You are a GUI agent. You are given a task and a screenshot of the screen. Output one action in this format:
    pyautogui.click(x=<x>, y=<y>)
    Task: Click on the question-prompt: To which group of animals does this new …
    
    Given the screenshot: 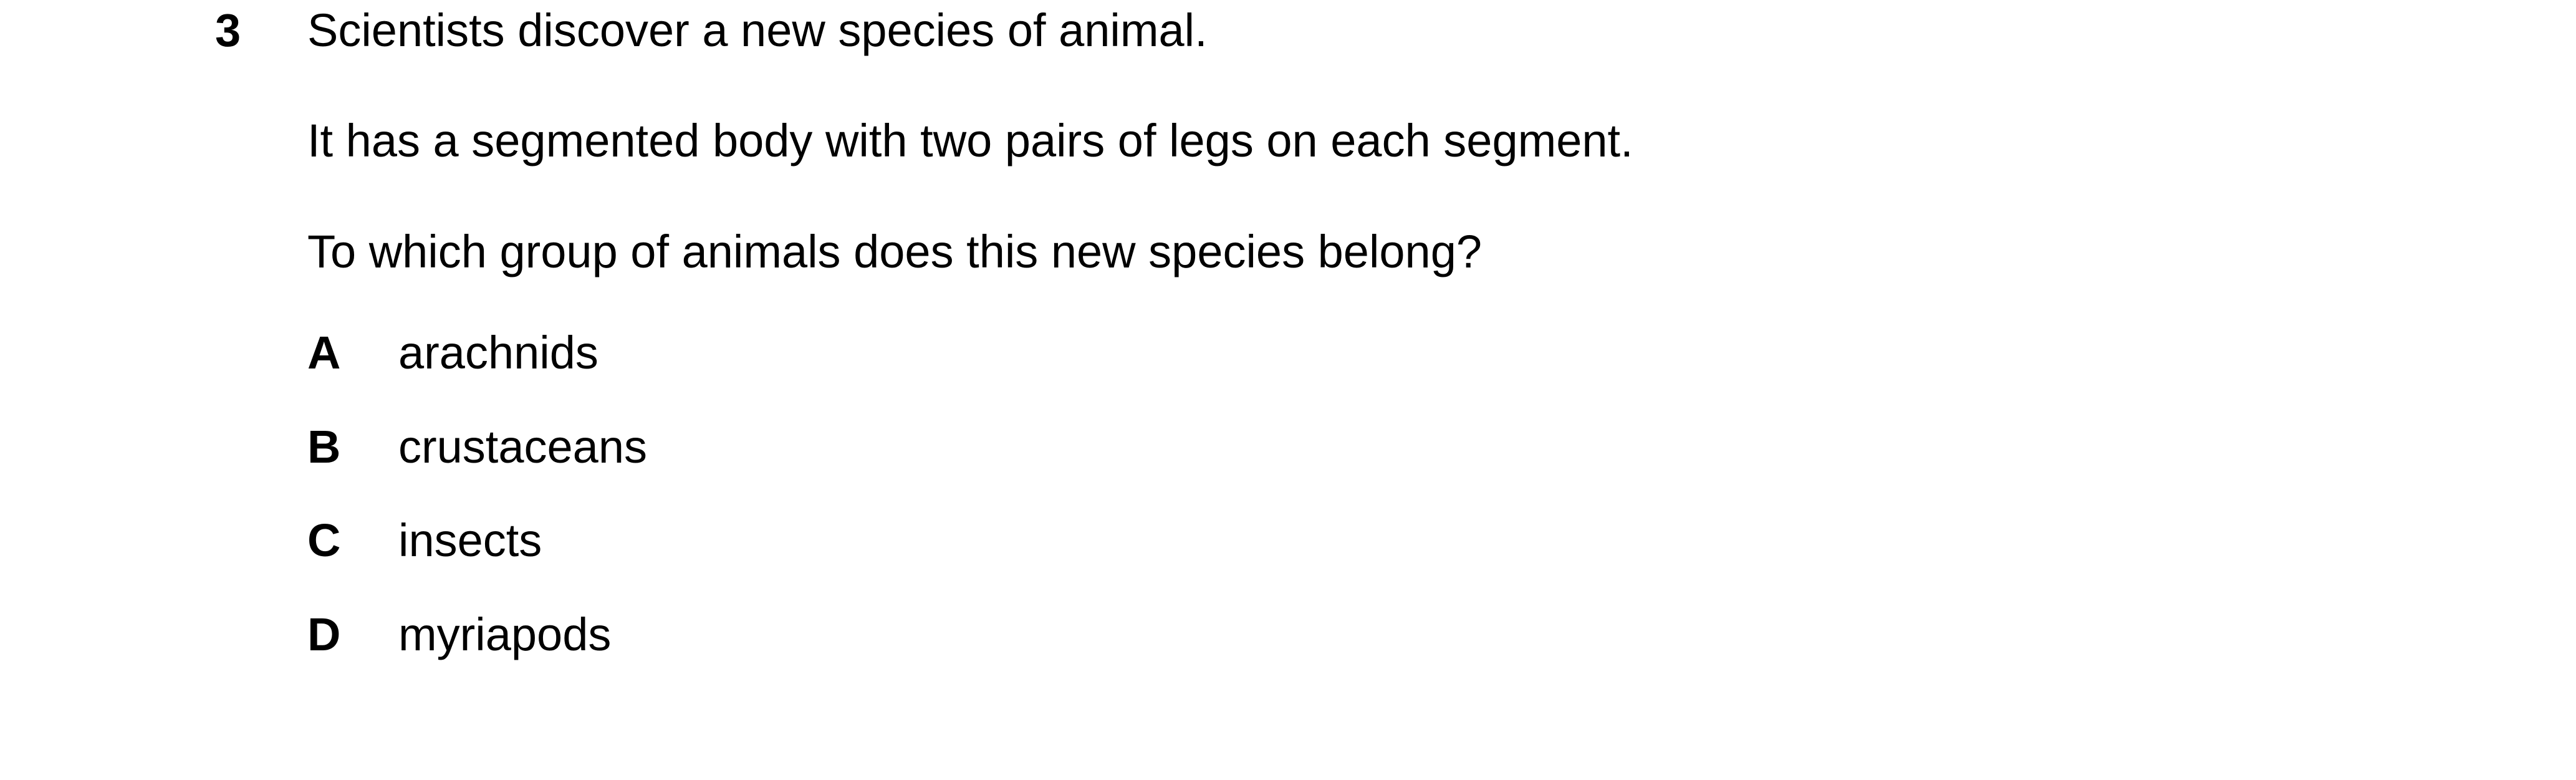 What is the action you would take?
    pyautogui.click(x=895, y=251)
    